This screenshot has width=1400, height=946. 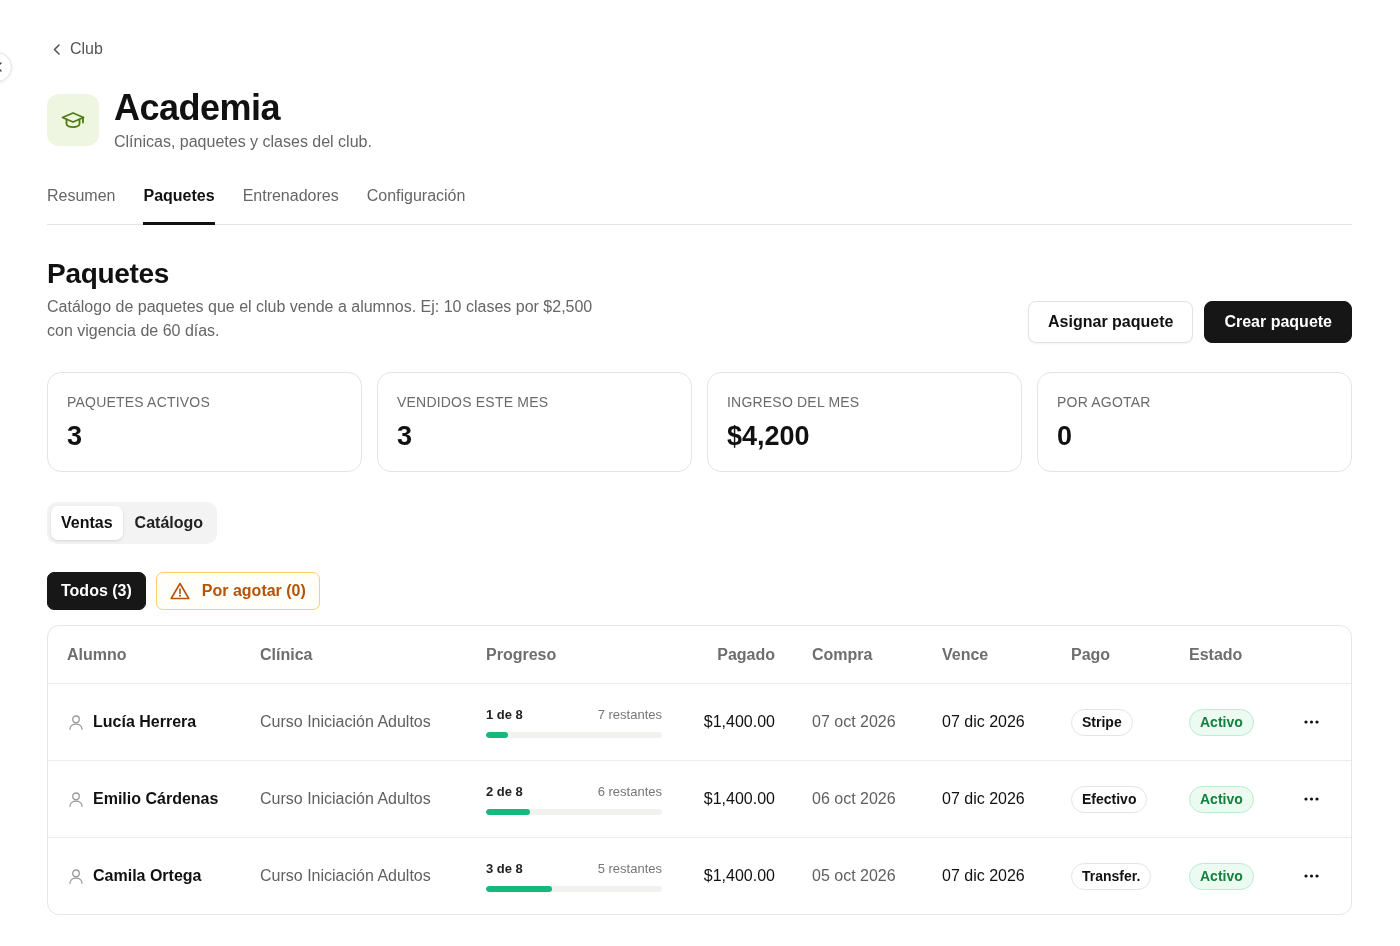 I want to click on student-name: Lucía Herrera, so click(x=145, y=722).